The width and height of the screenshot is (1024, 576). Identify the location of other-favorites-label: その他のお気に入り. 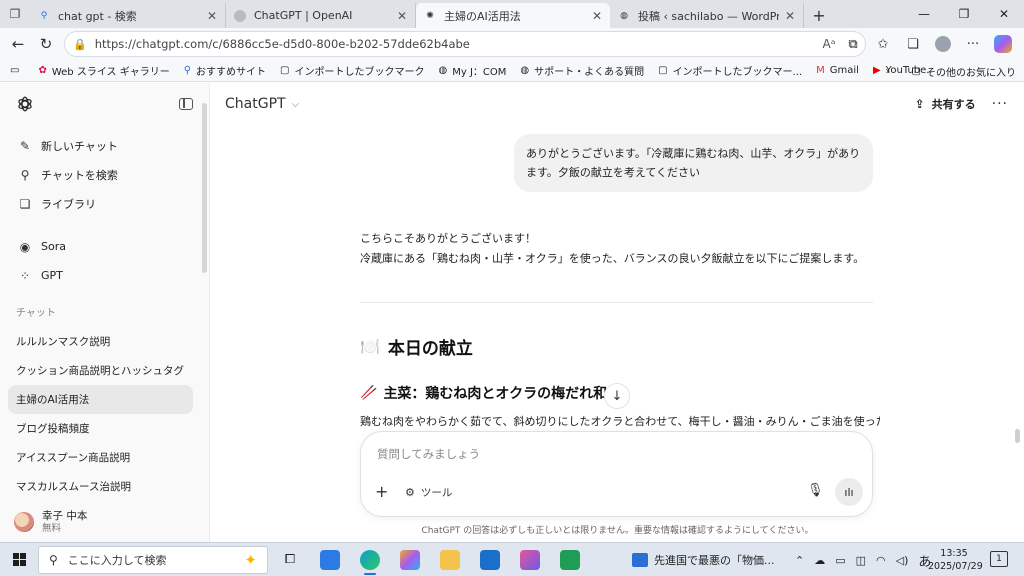
(971, 73).